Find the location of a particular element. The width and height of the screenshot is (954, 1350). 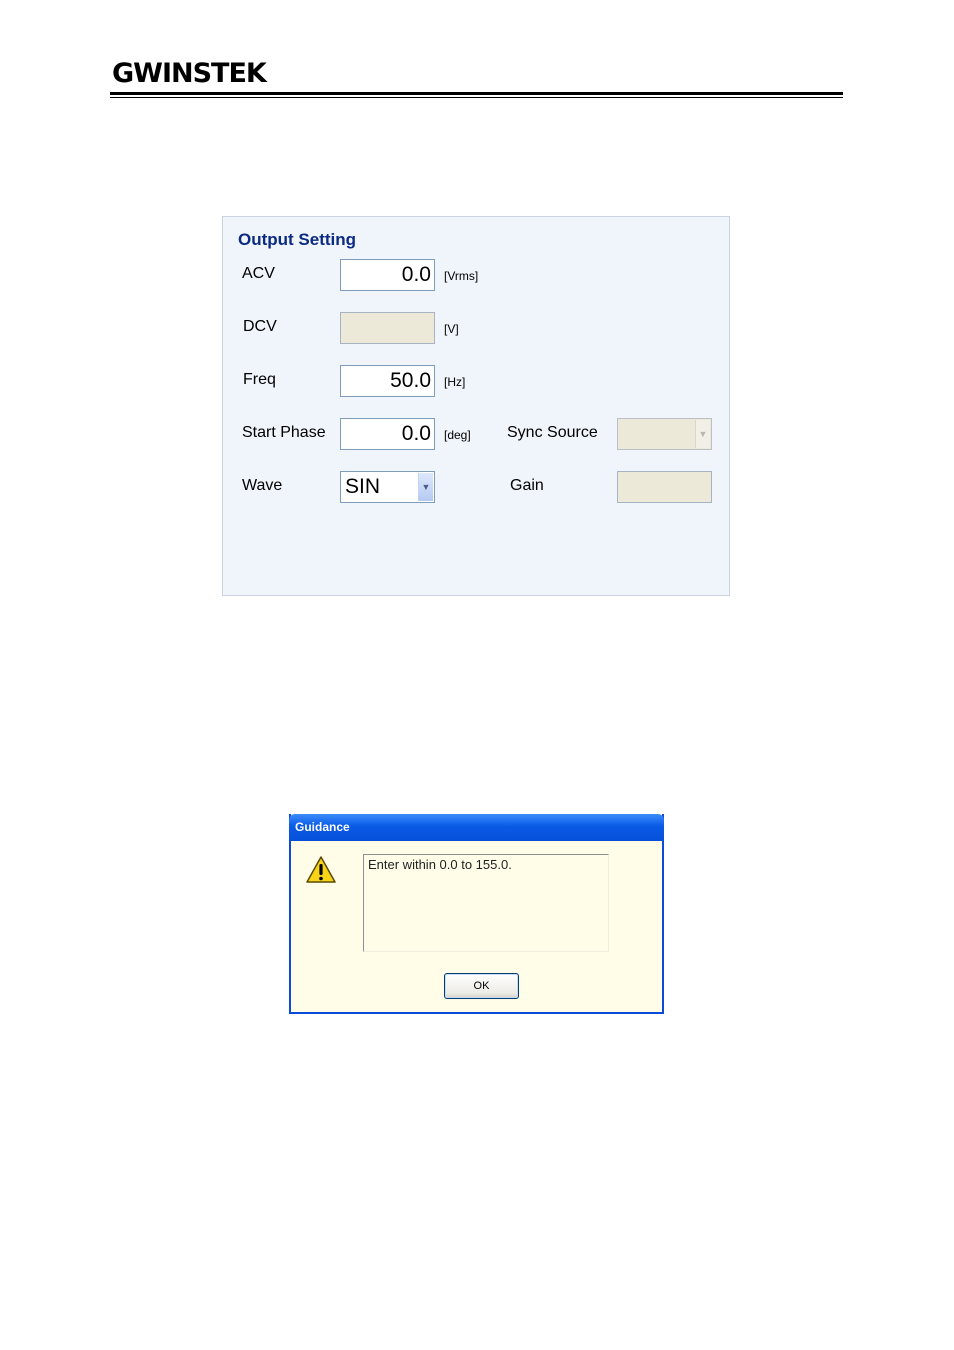

brand-logo: GWINSTEK is located at coordinates (189, 73).